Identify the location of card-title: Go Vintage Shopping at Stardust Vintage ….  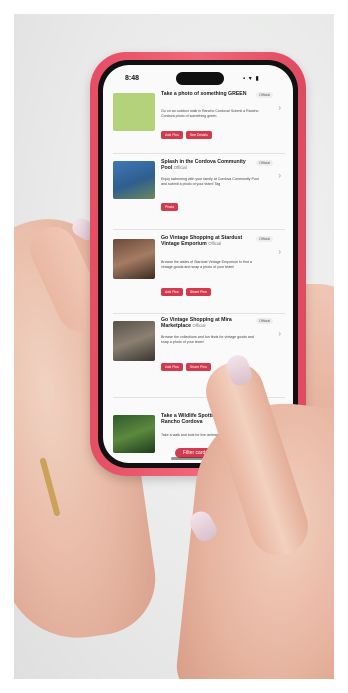
(202, 241).